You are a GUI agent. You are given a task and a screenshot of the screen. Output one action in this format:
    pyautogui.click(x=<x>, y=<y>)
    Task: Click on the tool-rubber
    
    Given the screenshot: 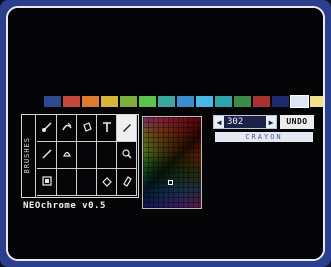 What is the action you would take?
    pyautogui.click(x=127, y=182)
    